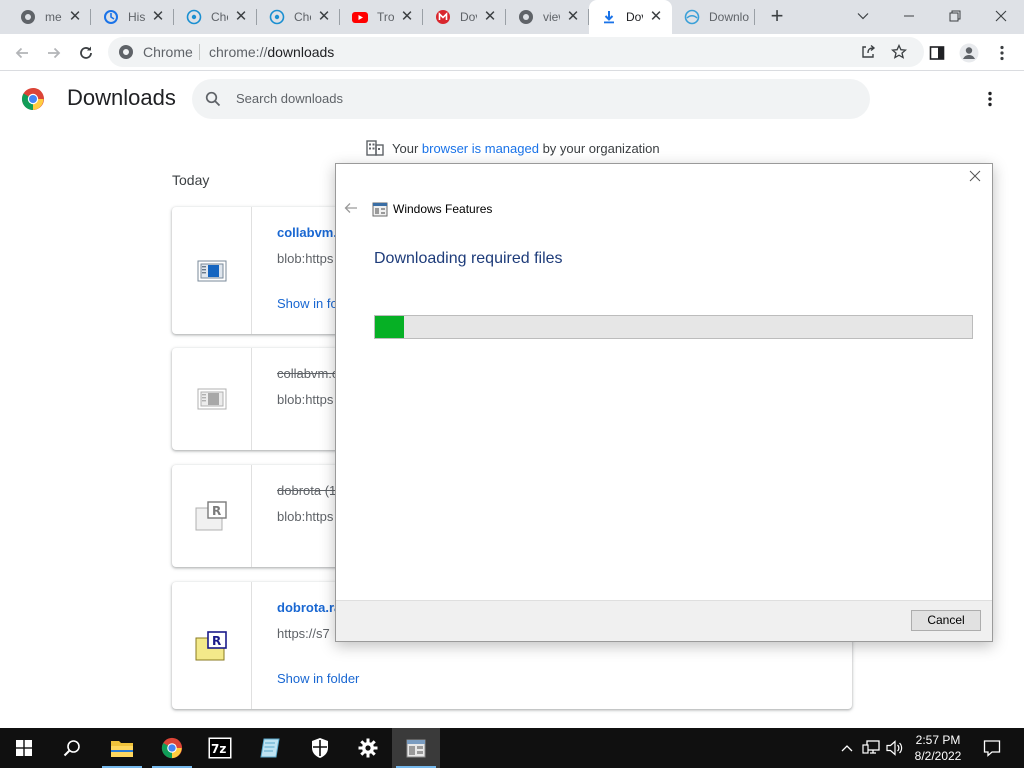 The height and width of the screenshot is (768, 1024). What do you see at coordinates (992, 748) in the screenshot?
I see `action-center-button` at bounding box center [992, 748].